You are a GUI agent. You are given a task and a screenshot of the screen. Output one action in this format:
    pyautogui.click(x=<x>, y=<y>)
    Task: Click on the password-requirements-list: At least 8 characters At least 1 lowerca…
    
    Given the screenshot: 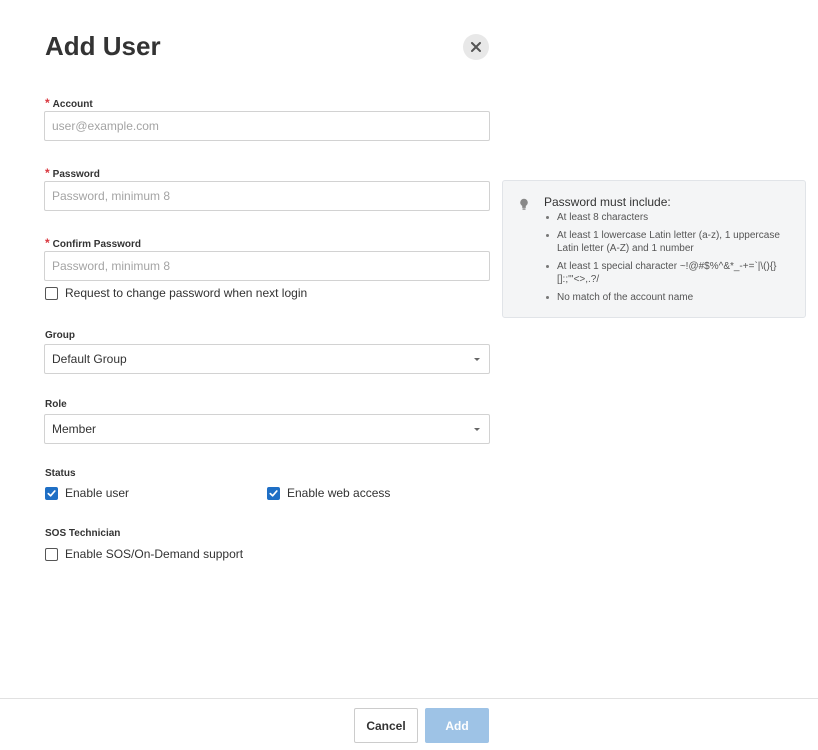 What is the action you would take?
    pyautogui.click(x=669, y=259)
    